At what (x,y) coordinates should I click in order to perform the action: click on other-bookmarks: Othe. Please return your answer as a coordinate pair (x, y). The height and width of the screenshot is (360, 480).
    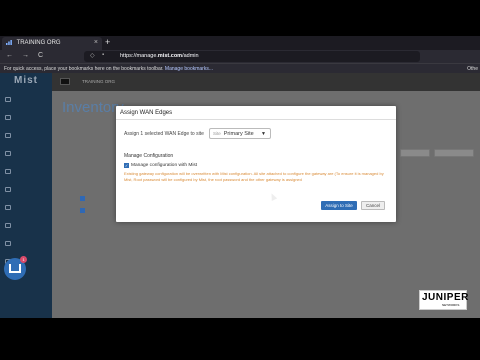
    Looking at the image, I should click on (472, 69).